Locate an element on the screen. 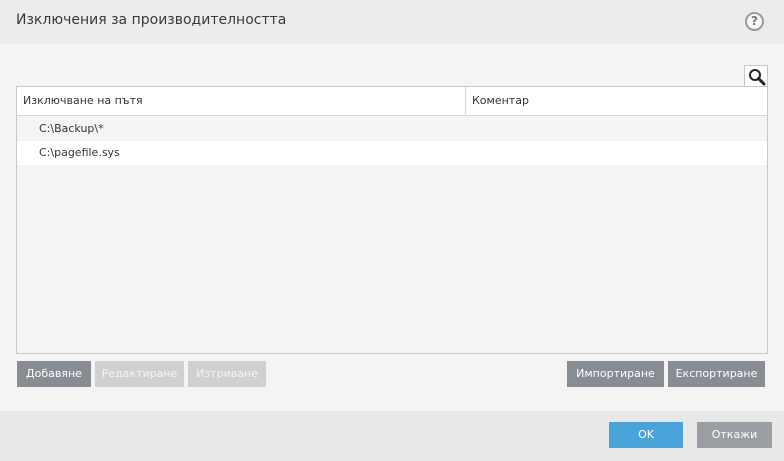 The width and height of the screenshot is (784, 461). table-row: C:\pagefile.sys is located at coordinates (392, 153).